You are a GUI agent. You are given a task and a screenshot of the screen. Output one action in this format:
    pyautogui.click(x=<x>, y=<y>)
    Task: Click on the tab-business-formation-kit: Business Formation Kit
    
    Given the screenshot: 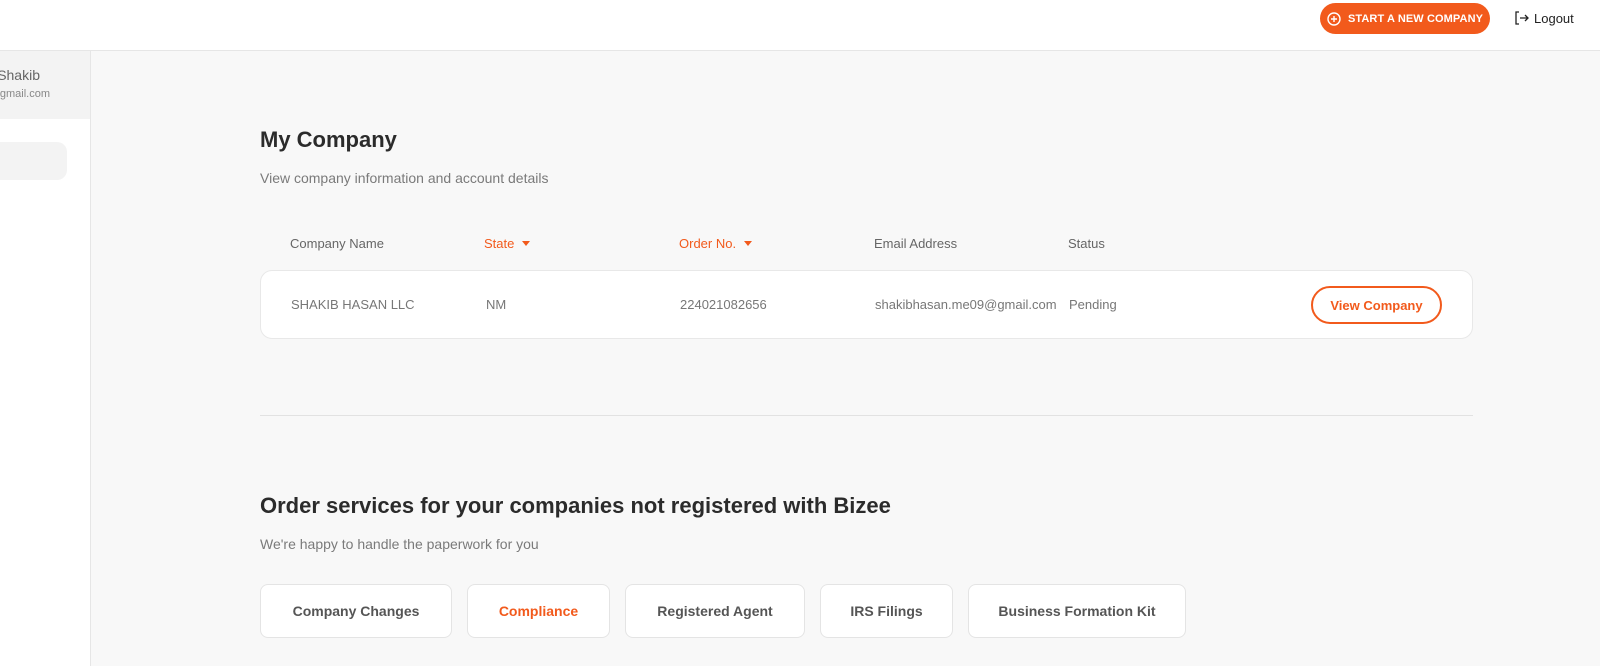 What is the action you would take?
    pyautogui.click(x=1077, y=611)
    